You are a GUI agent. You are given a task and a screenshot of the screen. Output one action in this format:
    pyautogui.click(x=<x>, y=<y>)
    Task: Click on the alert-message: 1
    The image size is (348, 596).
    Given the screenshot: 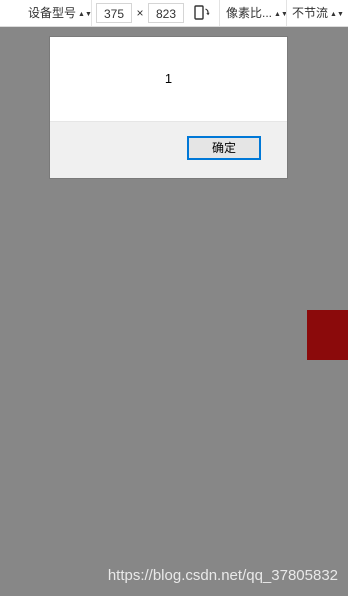 What is the action you would take?
    pyautogui.click(x=168, y=78)
    